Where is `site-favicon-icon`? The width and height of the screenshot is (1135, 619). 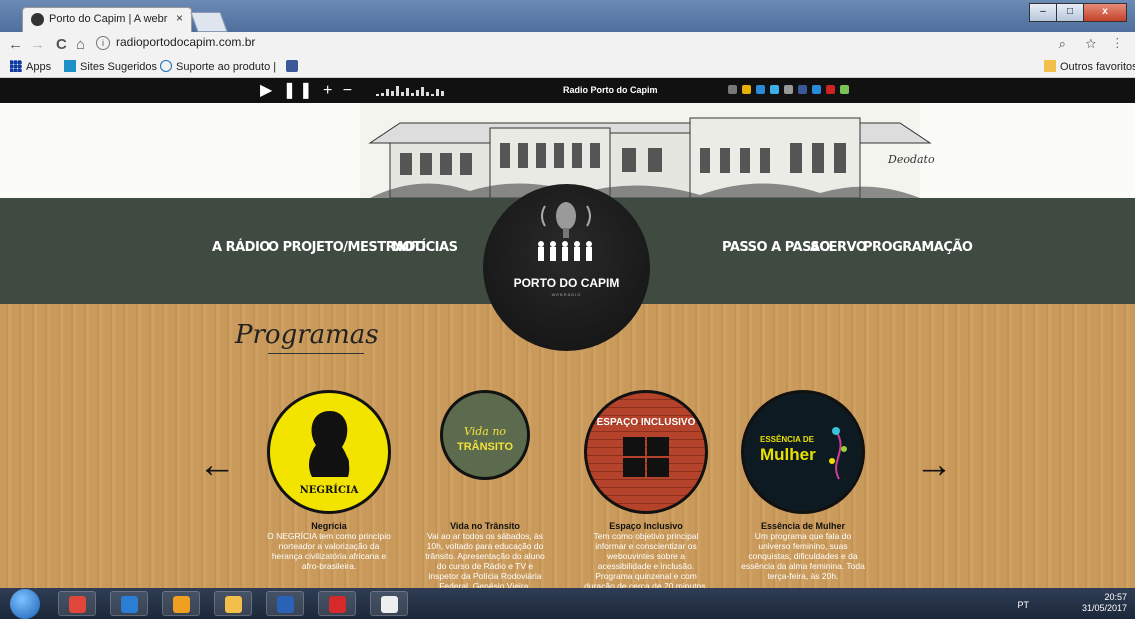 site-favicon-icon is located at coordinates (37, 19).